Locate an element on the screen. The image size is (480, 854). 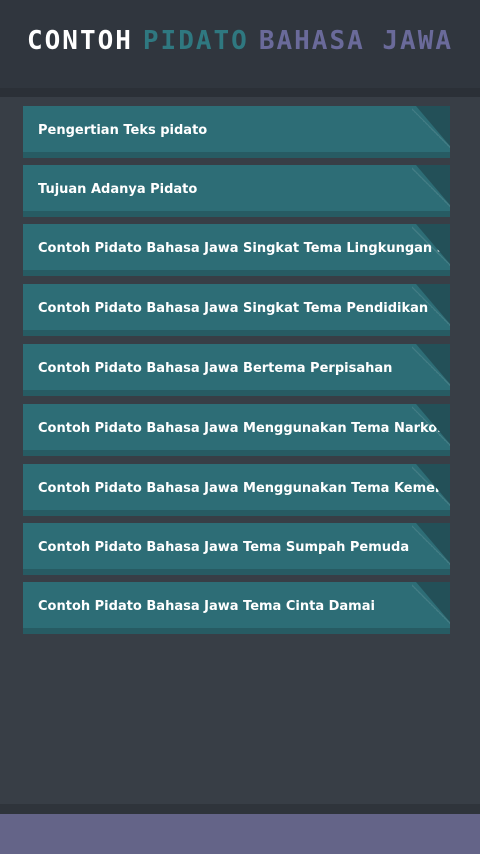
menu-item-pengertian: Pengertian Teks pidato is located at coordinates (236, 132).